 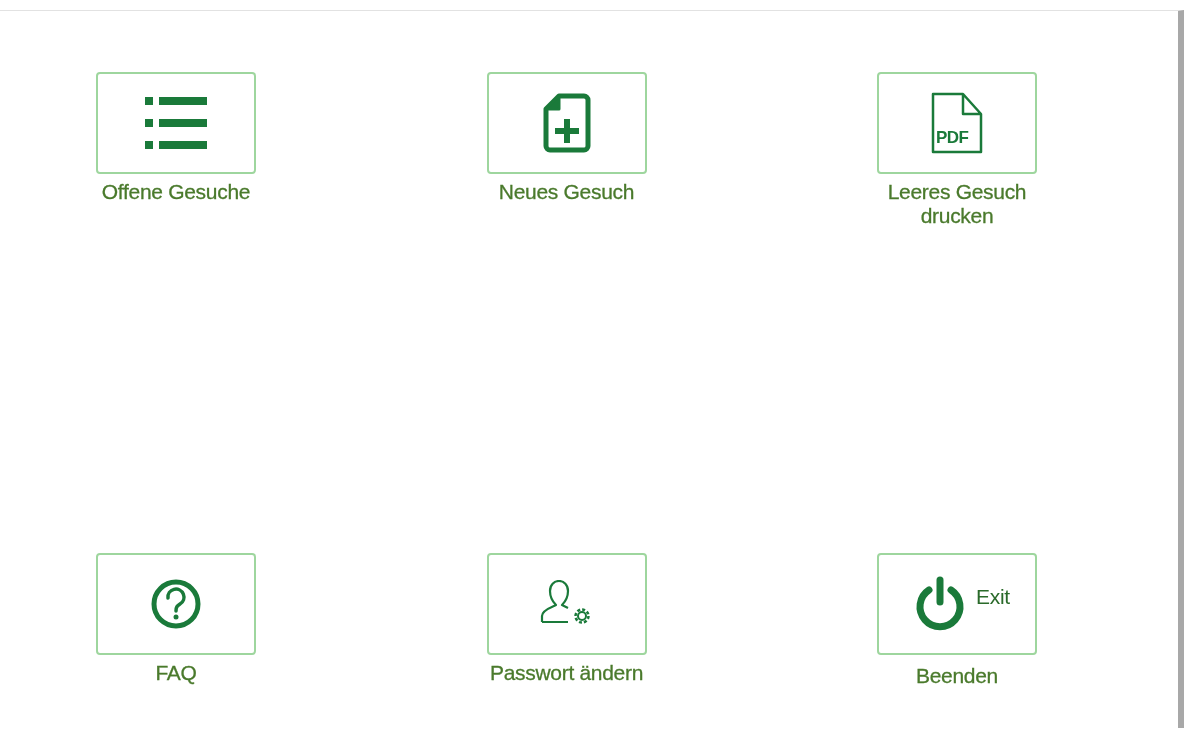 What do you see at coordinates (176, 673) in the screenshot?
I see `tile-label: FAQ` at bounding box center [176, 673].